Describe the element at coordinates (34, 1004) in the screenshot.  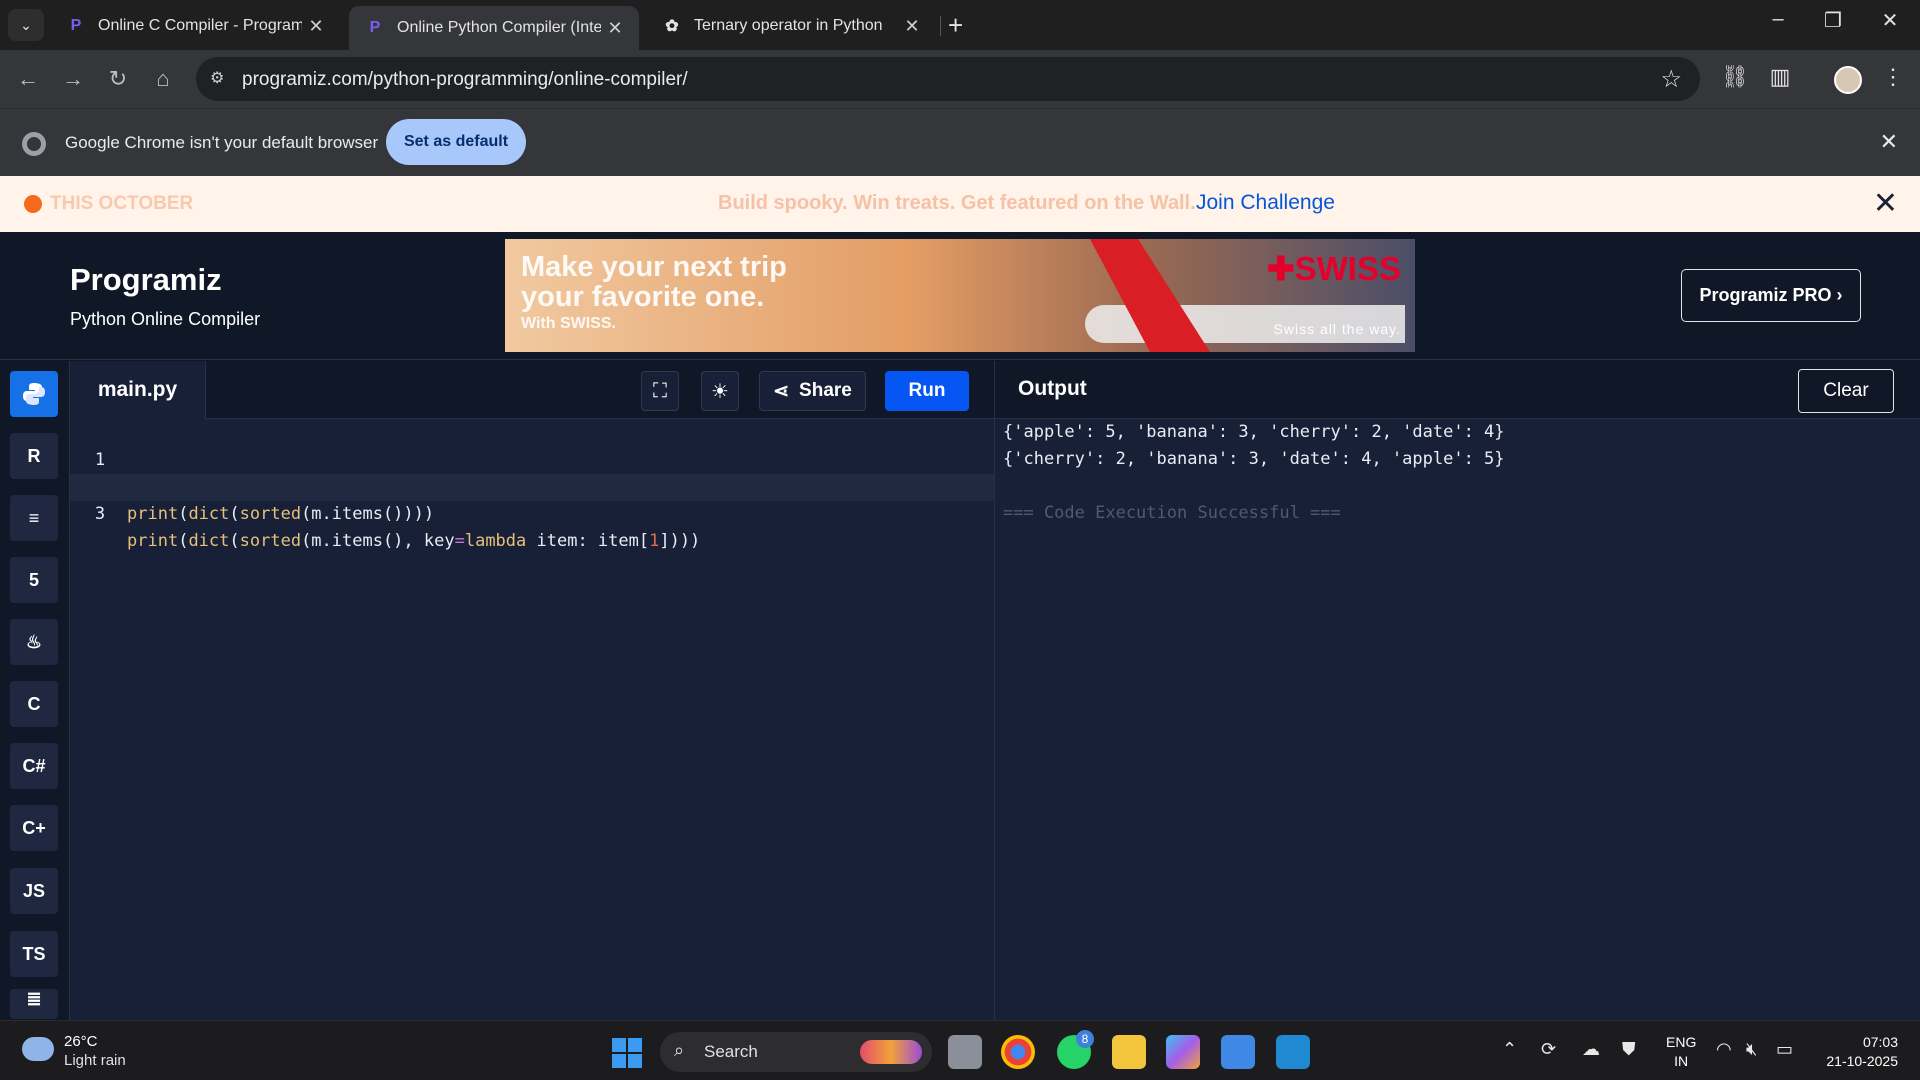
I see `swift-icon: ≣` at that location.